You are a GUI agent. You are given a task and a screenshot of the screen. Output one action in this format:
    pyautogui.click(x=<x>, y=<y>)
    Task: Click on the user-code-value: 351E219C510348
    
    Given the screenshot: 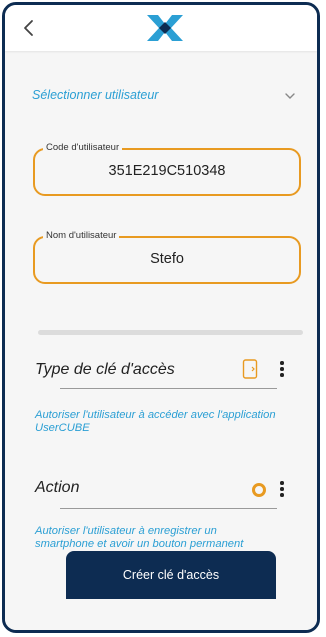 What is the action you would take?
    pyautogui.click(x=167, y=171)
    